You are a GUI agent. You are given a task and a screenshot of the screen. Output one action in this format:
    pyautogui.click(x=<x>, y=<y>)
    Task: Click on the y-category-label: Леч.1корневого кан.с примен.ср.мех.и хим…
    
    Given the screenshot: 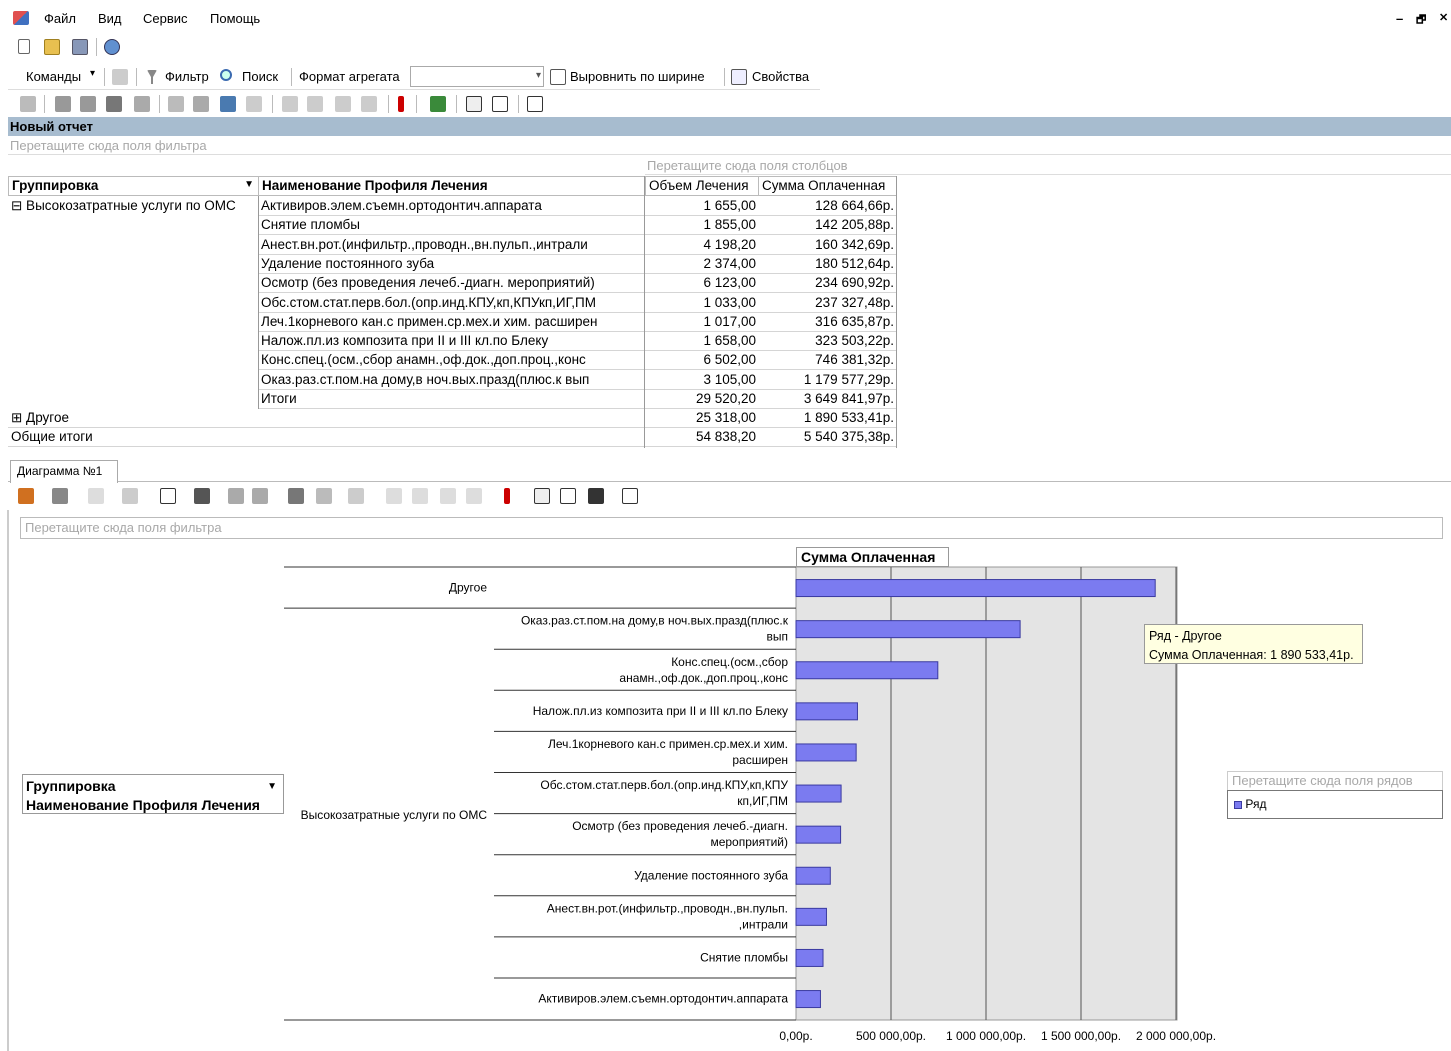 What is the action you would take?
    pyautogui.click(x=668, y=744)
    